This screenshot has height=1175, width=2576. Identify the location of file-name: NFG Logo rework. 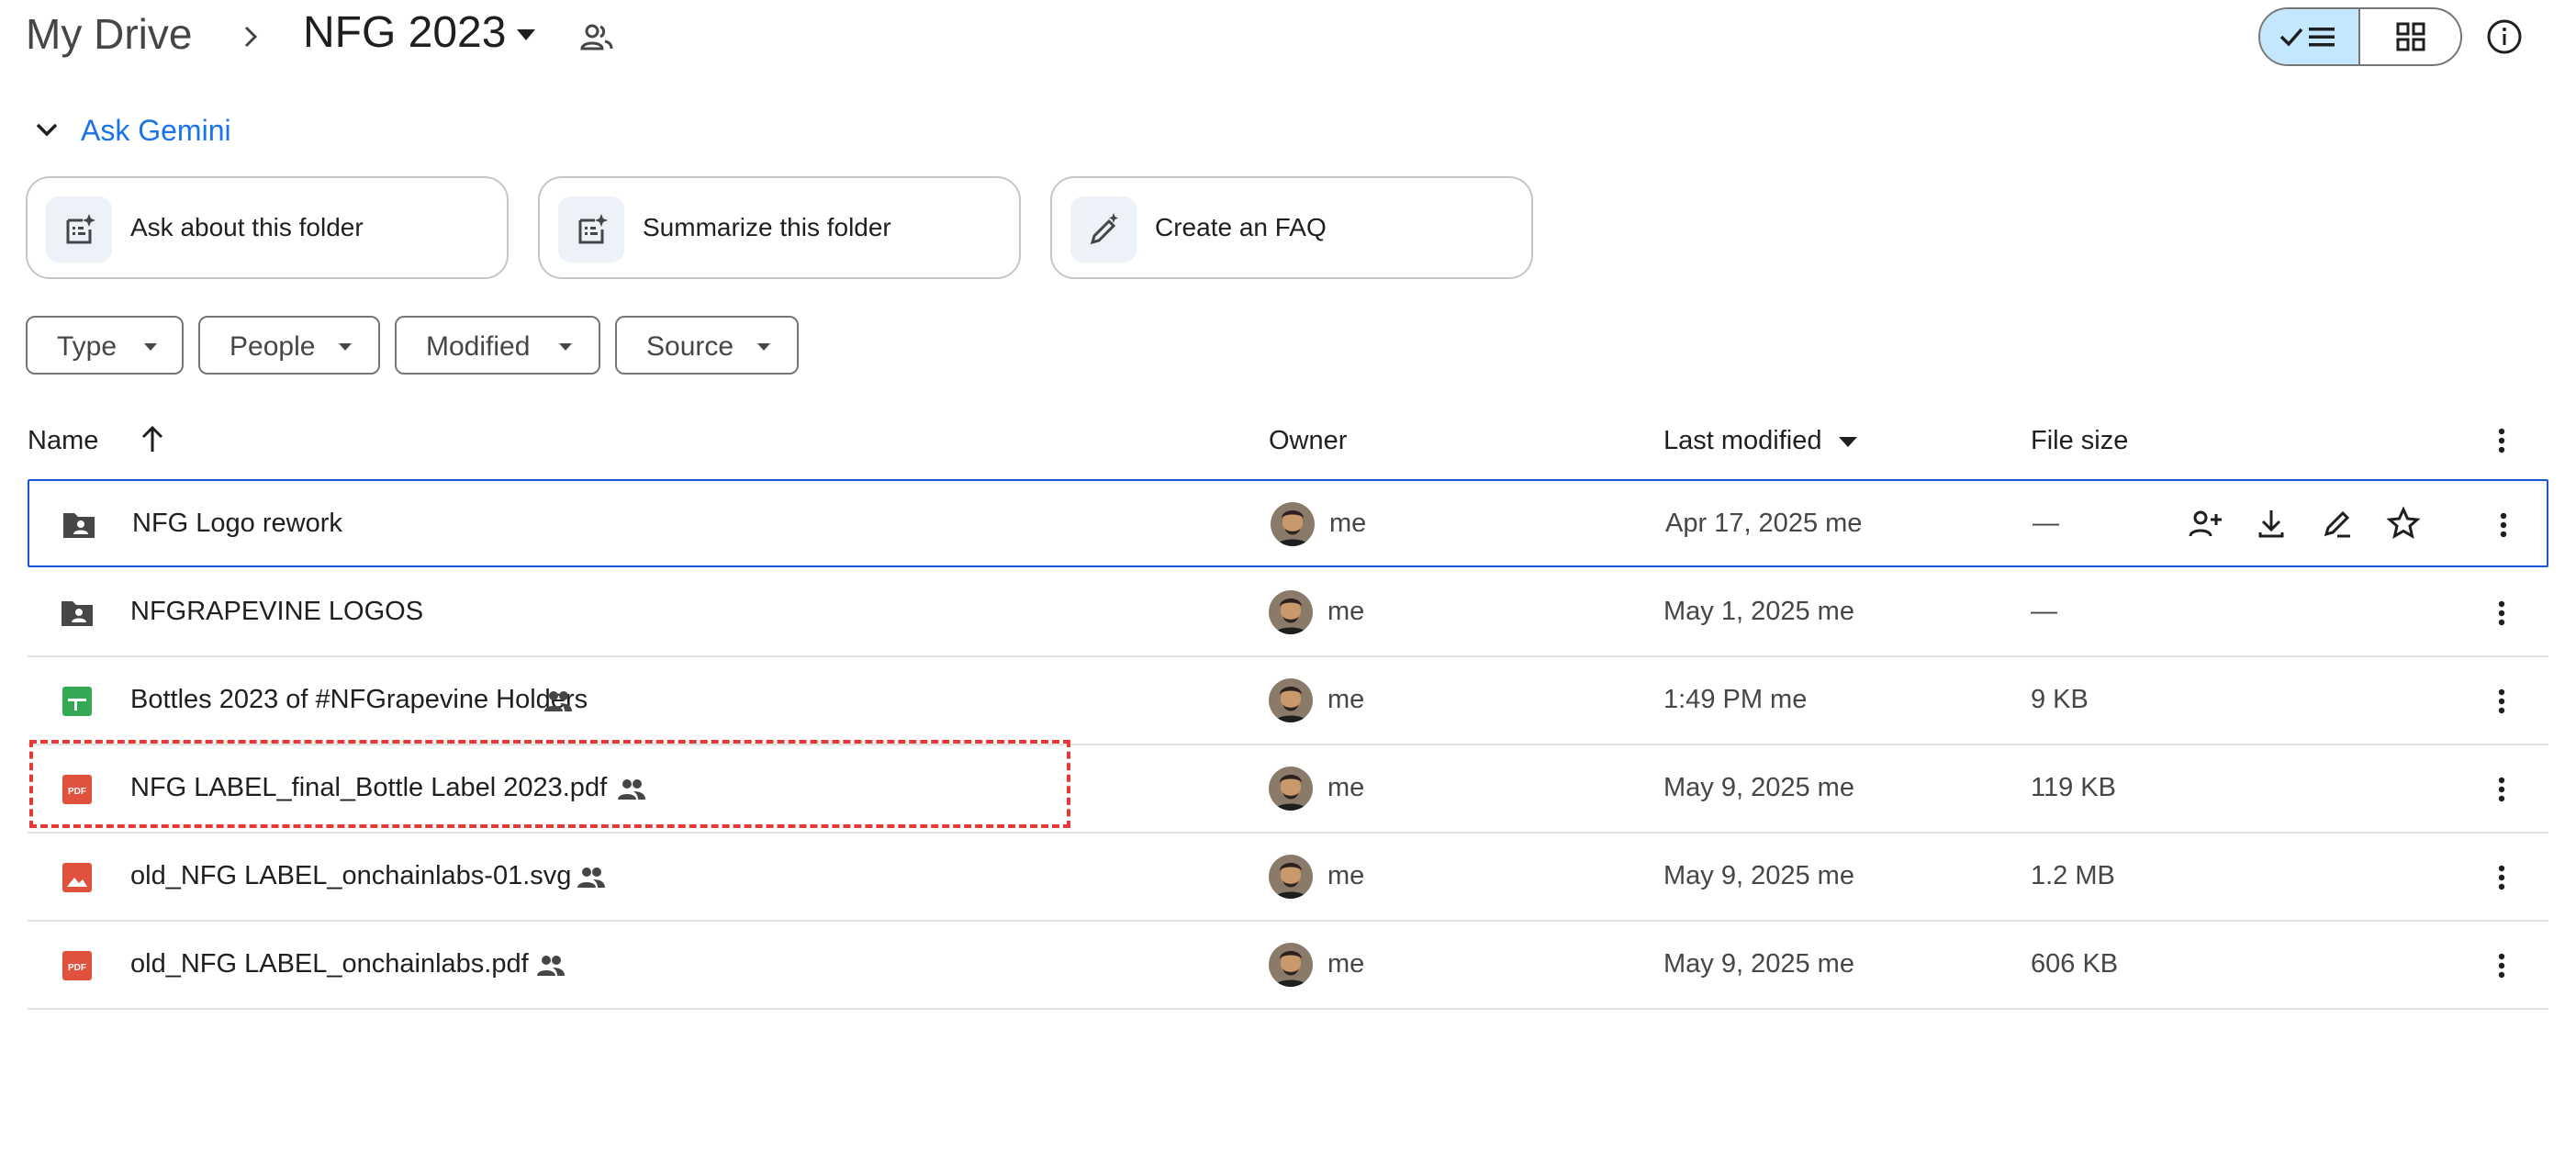
(237, 524).